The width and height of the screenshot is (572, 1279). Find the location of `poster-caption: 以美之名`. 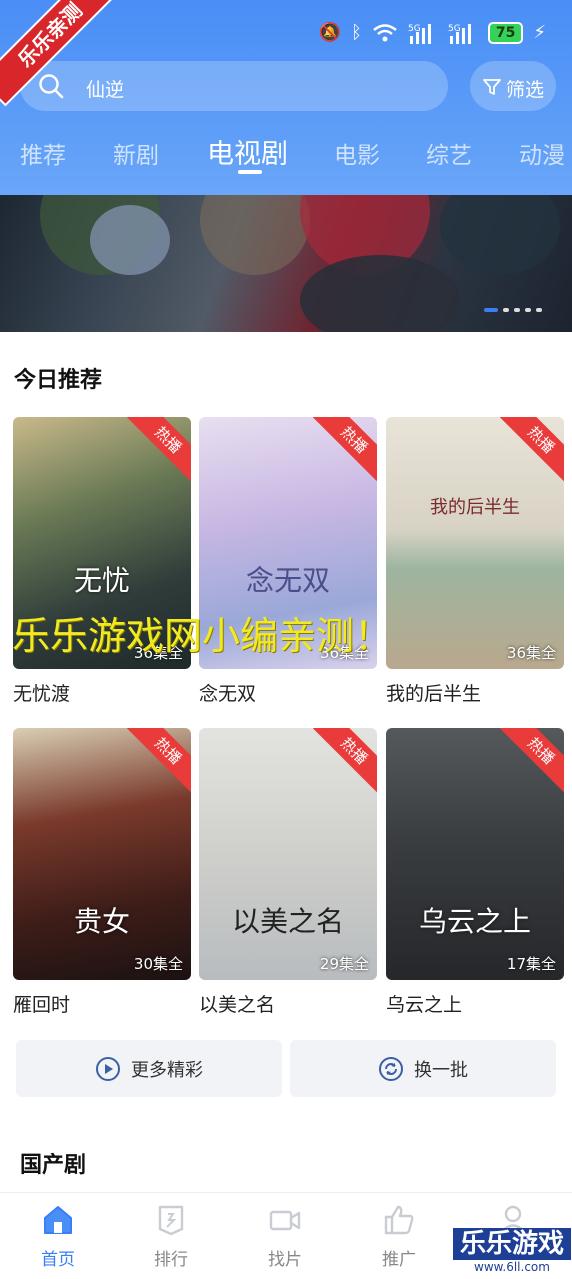

poster-caption: 以美之名 is located at coordinates (287, 921).